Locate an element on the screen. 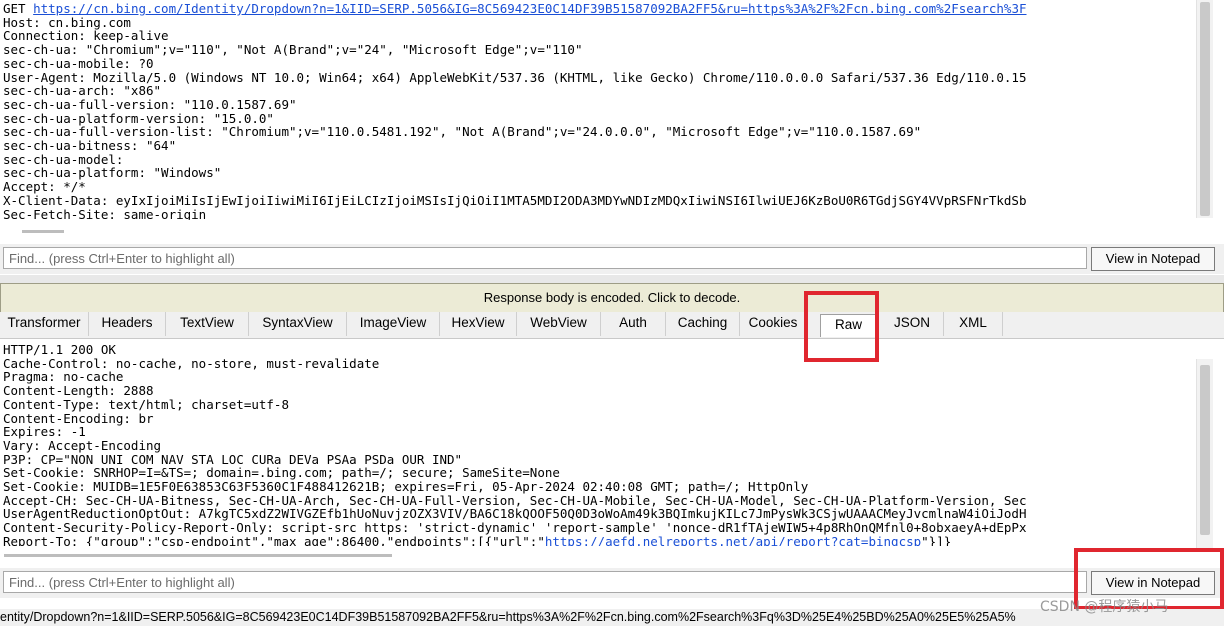 This screenshot has height=626, width=1224. request-horizontal-scroll-thumb is located at coordinates (43, 231).